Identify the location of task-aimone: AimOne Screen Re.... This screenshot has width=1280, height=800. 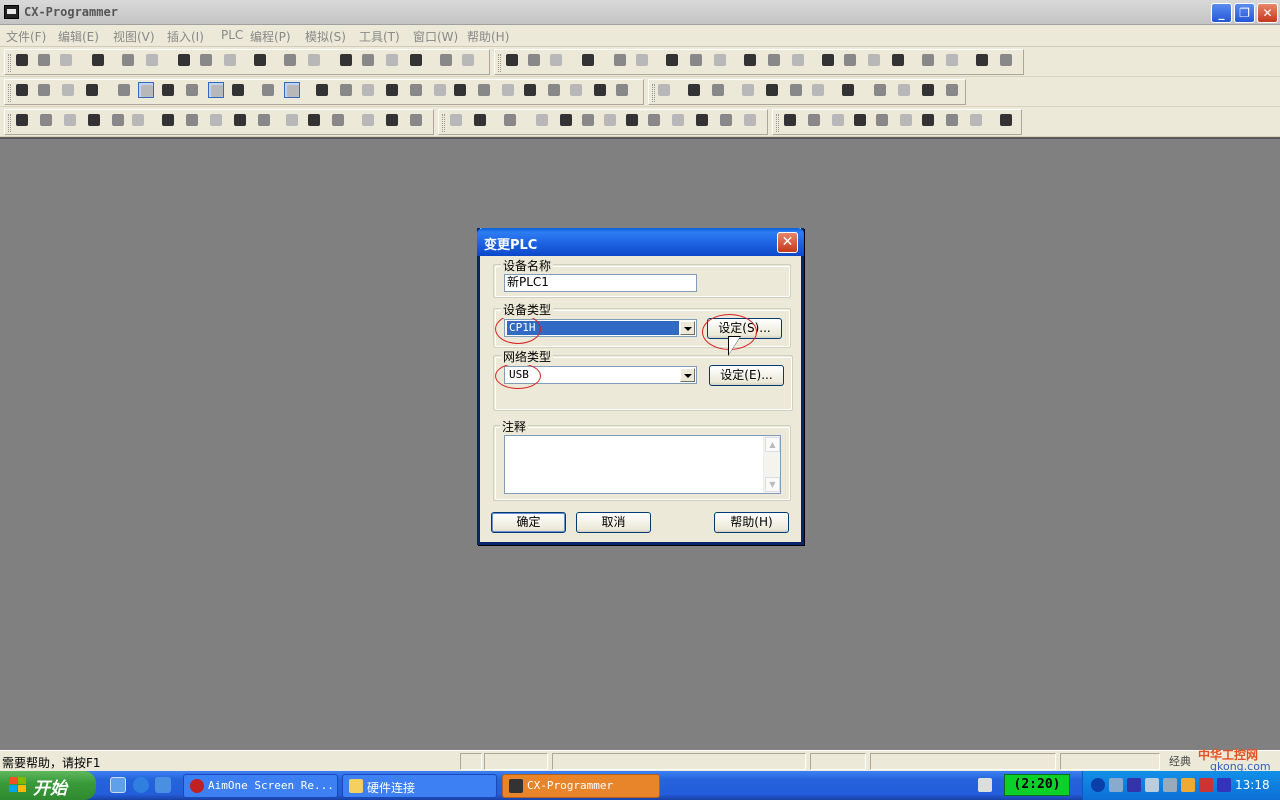
(260, 786).